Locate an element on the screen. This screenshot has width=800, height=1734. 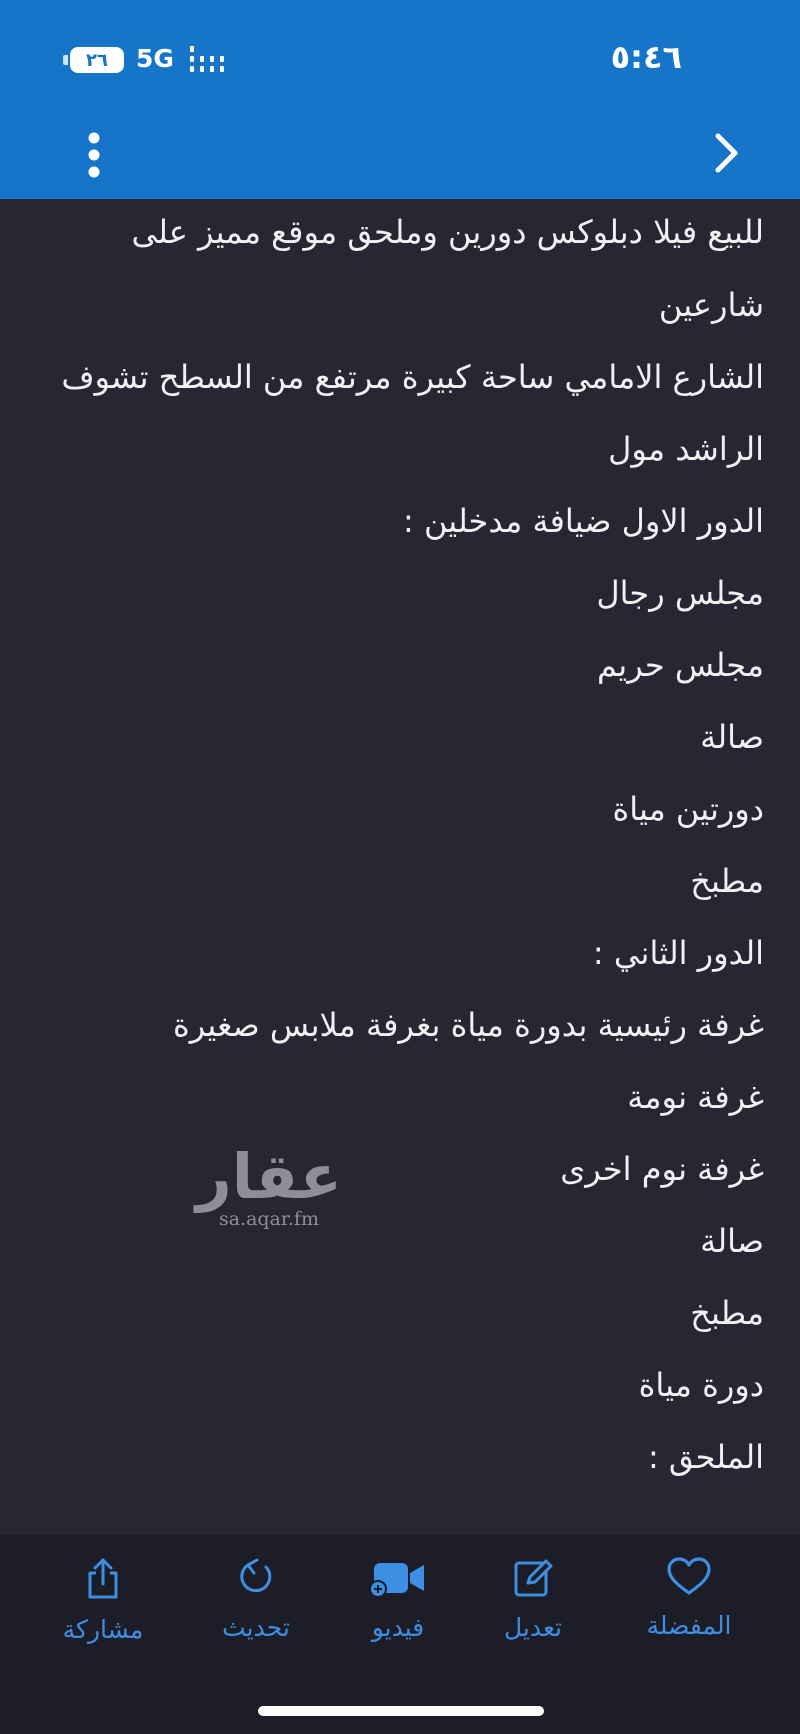
heart-icon is located at coordinates (689, 1576).